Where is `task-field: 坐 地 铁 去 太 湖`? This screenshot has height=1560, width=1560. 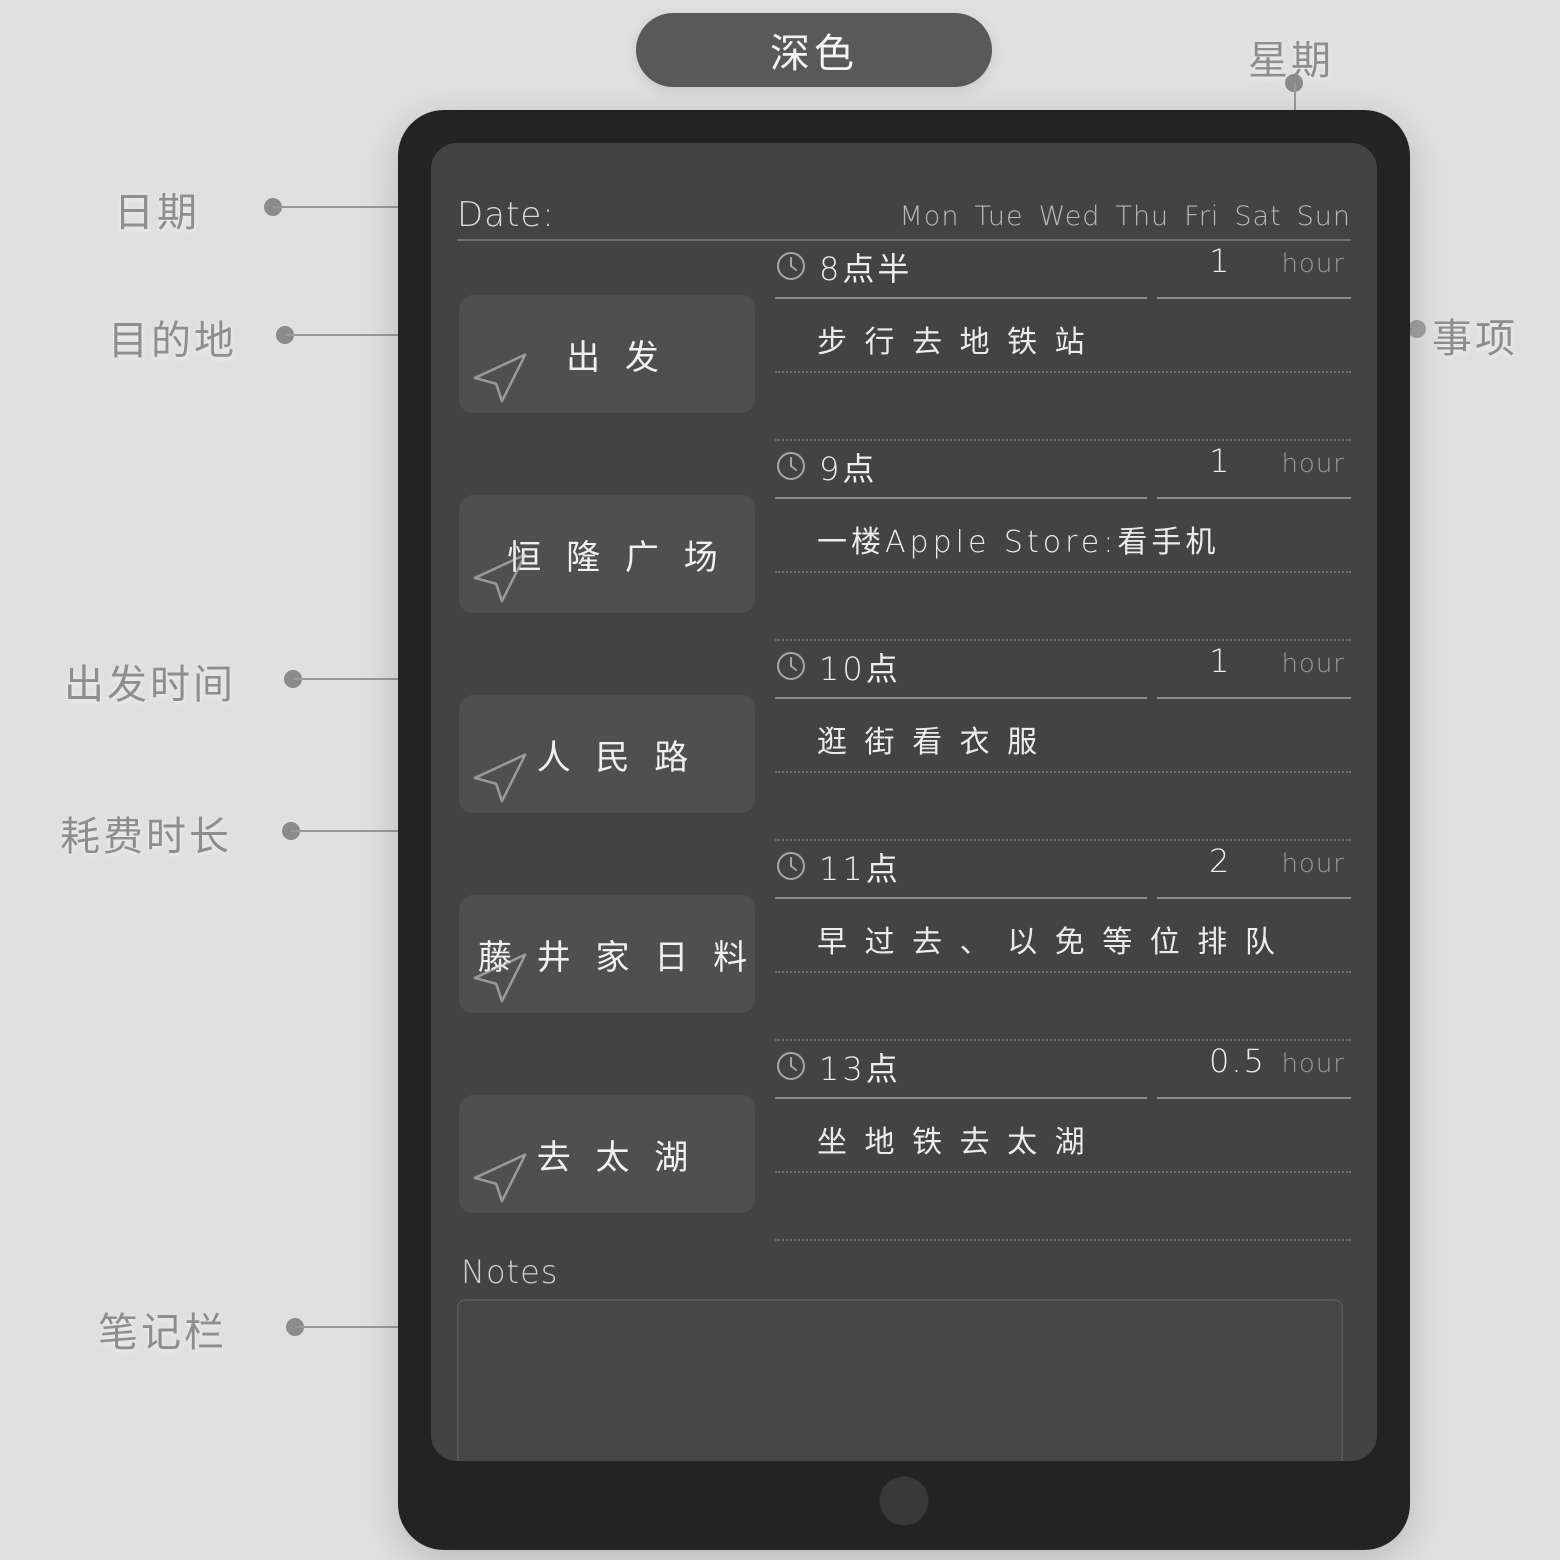 task-field: 坐 地 铁 去 太 湖 is located at coordinates (1063, 1135).